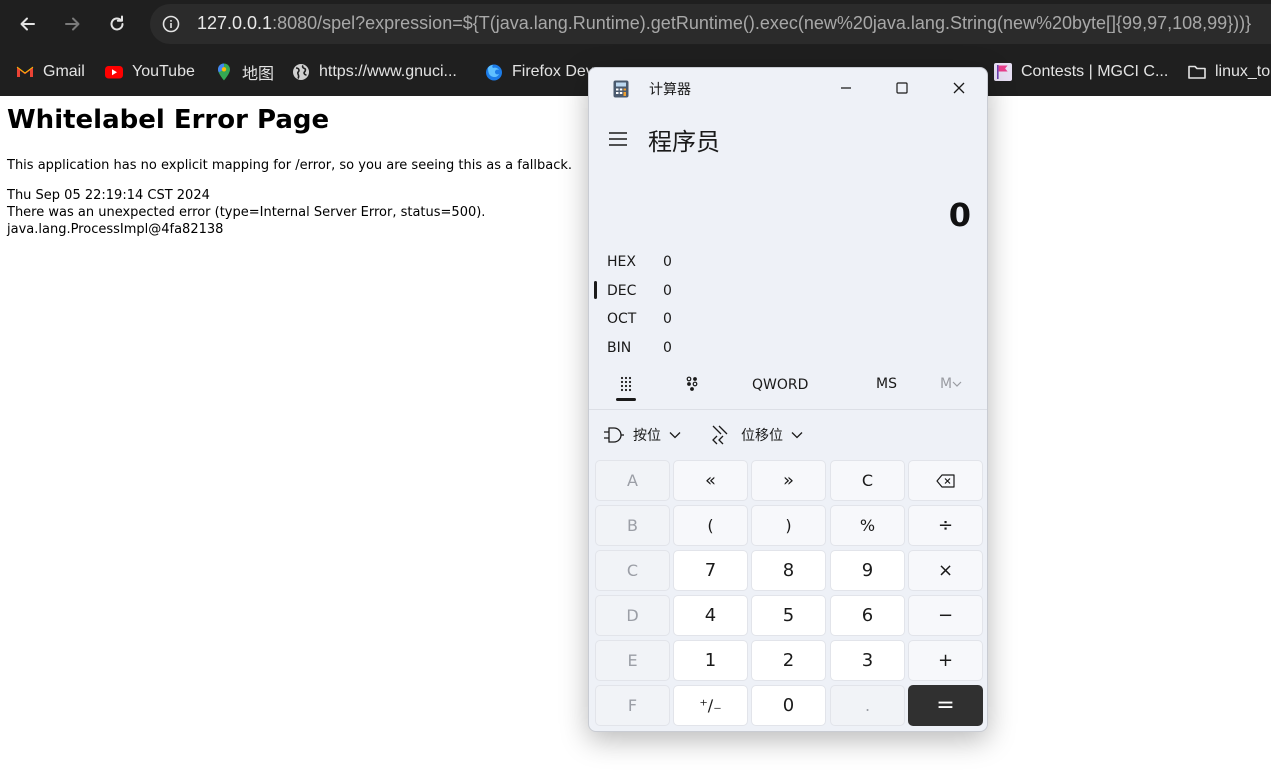  I want to click on bitwise-dropdown: 按位, so click(642, 435).